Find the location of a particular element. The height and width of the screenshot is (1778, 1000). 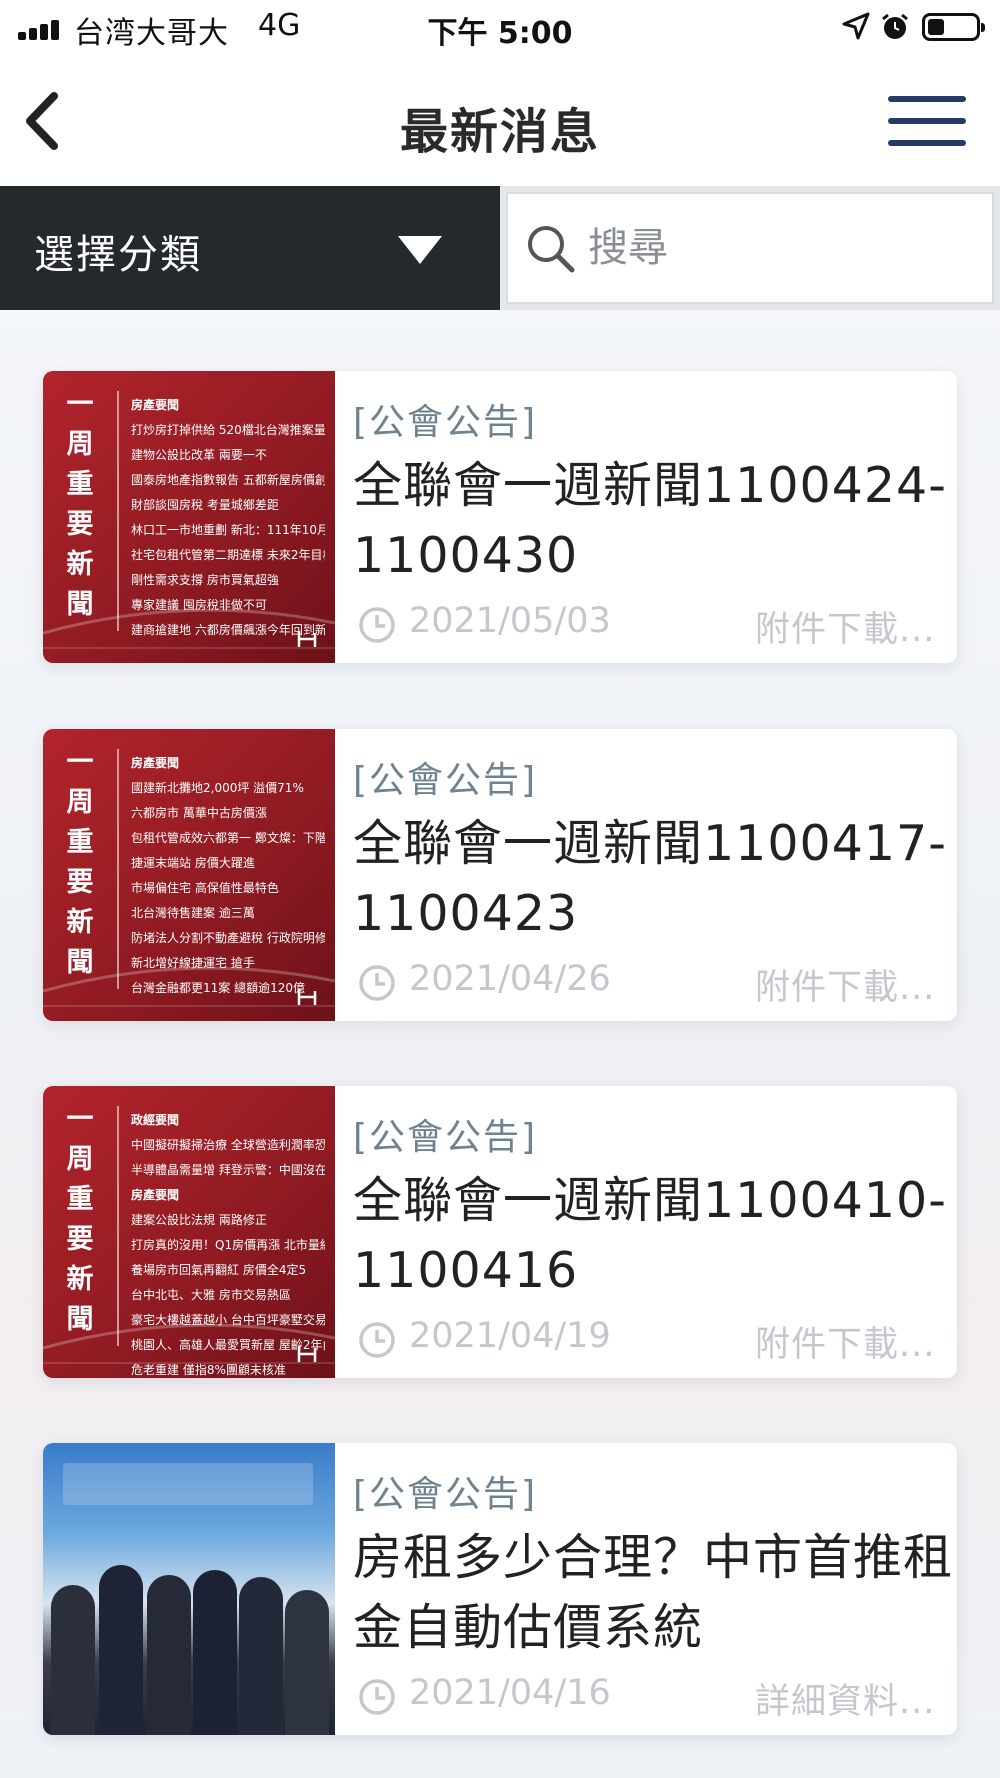

search-box is located at coordinates (750, 248).